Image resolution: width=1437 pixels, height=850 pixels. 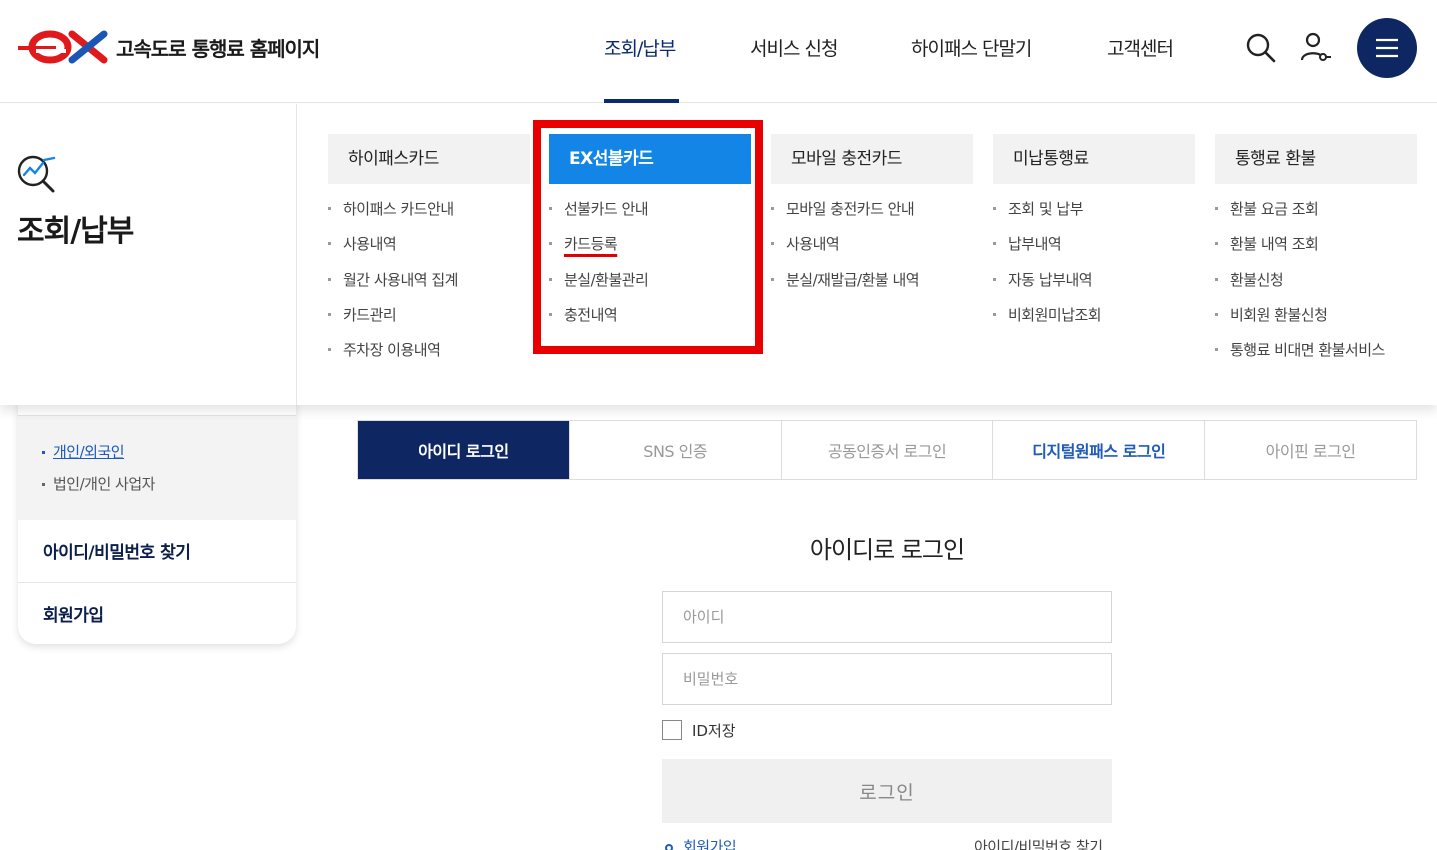 I want to click on menu-item-label: 환불신청, so click(x=1257, y=279).